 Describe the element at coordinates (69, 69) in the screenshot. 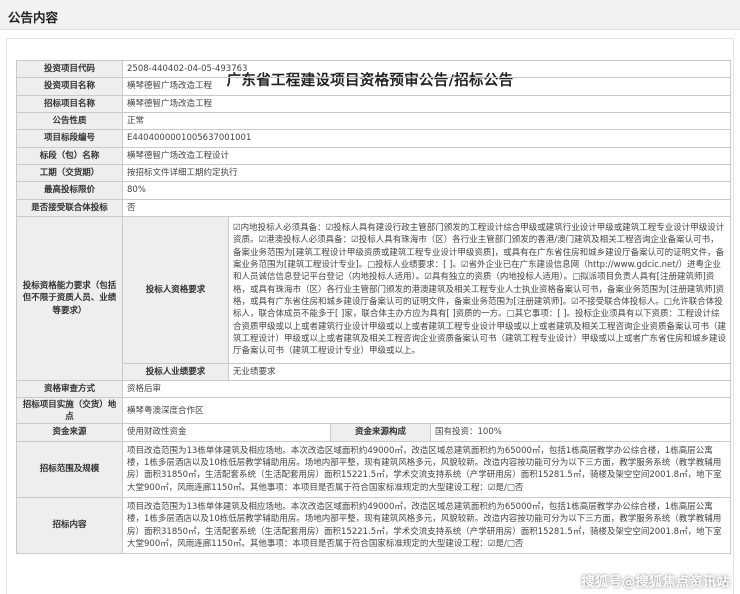

I see `investment-code-label: 投资项目代码` at that location.